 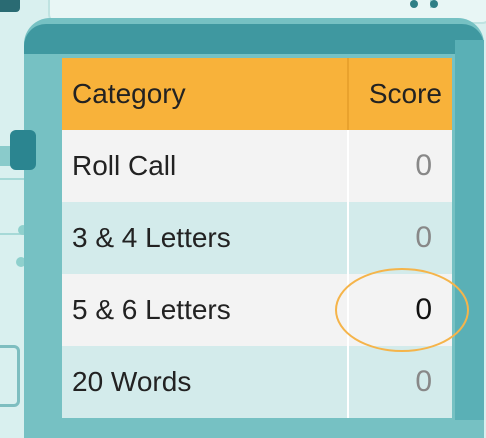 What do you see at coordinates (399, 310) in the screenshot?
I see `score-cell-highlighted: 0` at bounding box center [399, 310].